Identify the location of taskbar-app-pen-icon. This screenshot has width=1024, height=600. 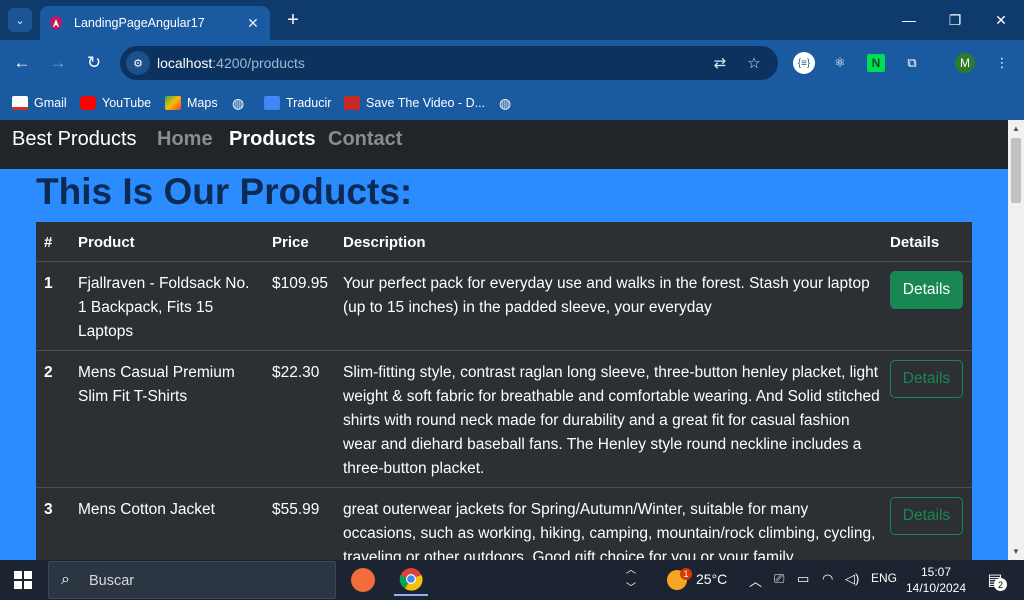
(363, 580).